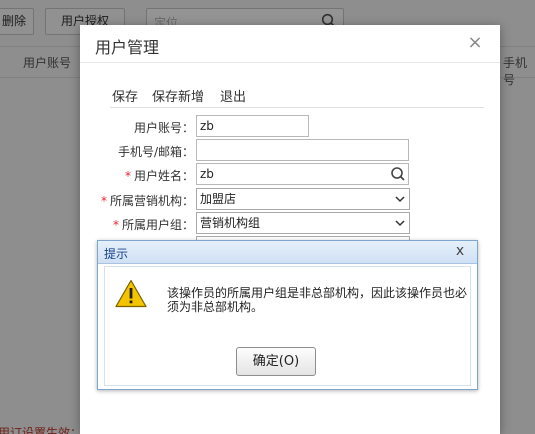 Image resolution: width=535 pixels, height=434 pixels. I want to click on account-row: 用户账号： zb, so click(290, 127).